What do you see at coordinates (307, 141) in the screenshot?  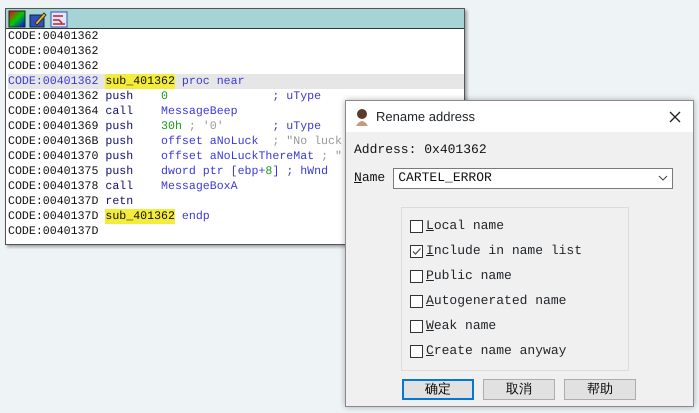 I see `comment-text: ; "No luck` at bounding box center [307, 141].